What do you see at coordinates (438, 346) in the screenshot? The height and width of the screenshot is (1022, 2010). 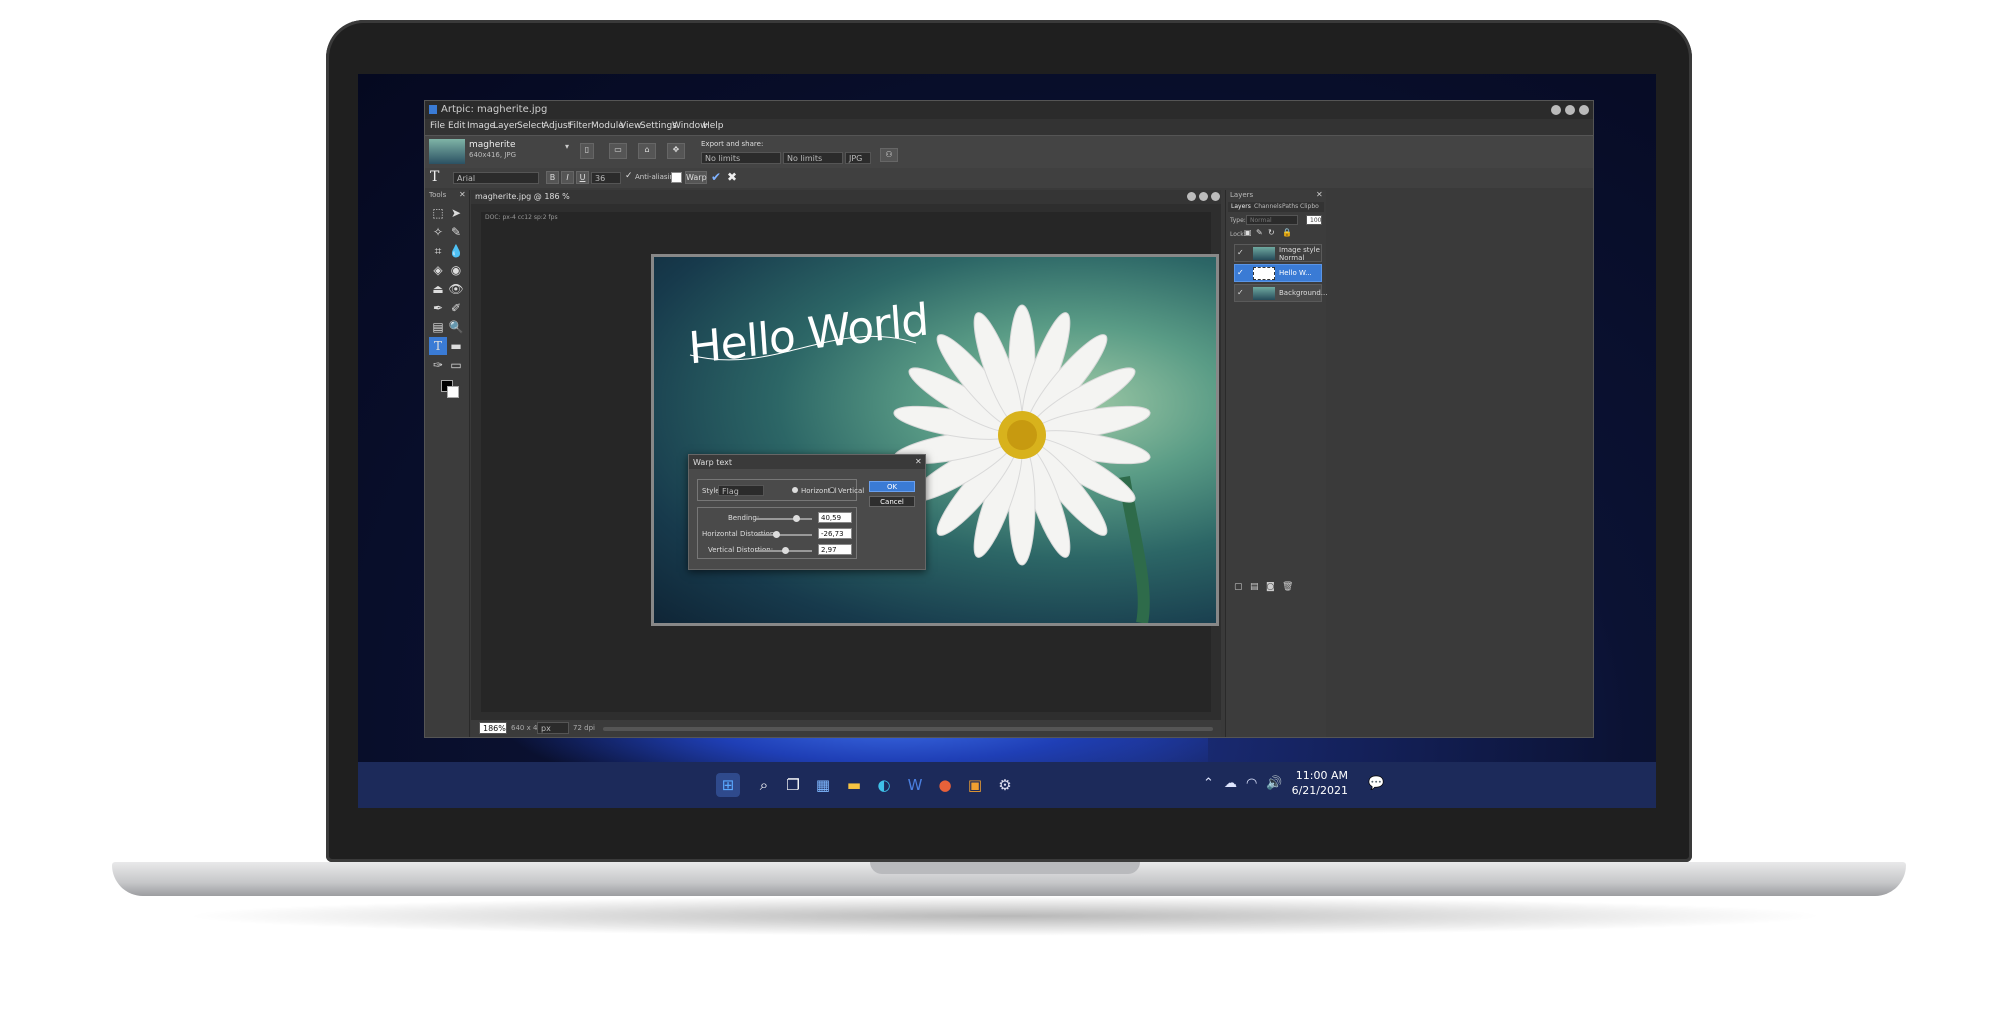 I see `text-tool-button: T` at bounding box center [438, 346].